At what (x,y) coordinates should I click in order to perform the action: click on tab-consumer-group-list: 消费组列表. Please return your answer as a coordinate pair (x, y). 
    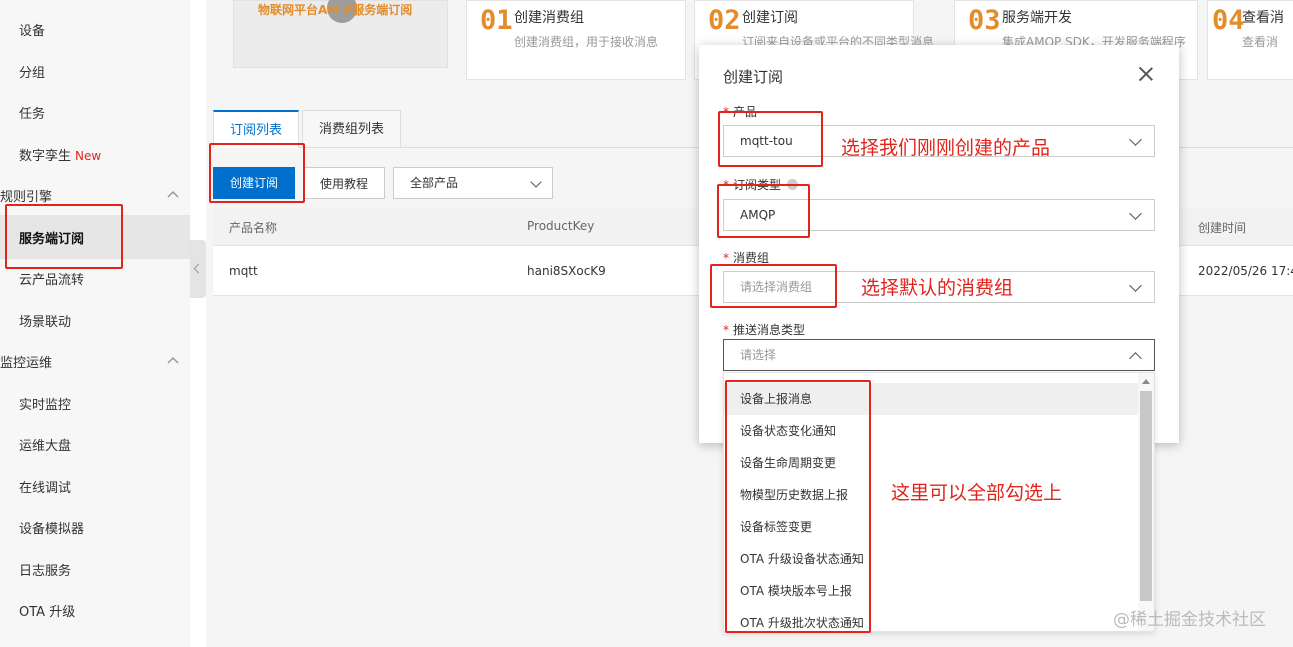
    Looking at the image, I should click on (352, 129).